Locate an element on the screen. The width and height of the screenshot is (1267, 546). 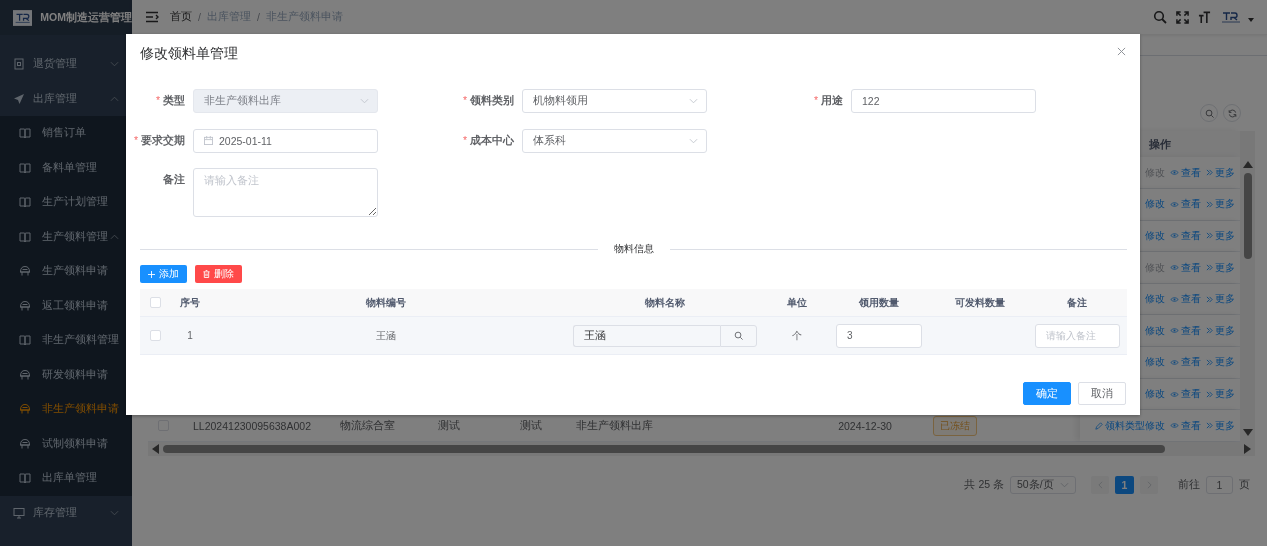
menu-item: 生产计划管理 is located at coordinates (66, 202).